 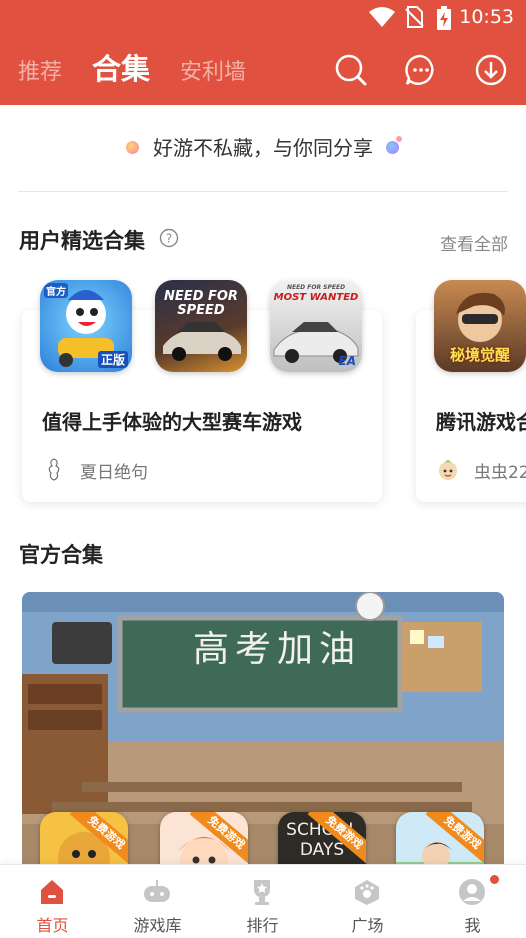 What do you see at coordinates (201, 303) in the screenshot?
I see `game-icon-title: NEED FOR SPEED` at bounding box center [201, 303].